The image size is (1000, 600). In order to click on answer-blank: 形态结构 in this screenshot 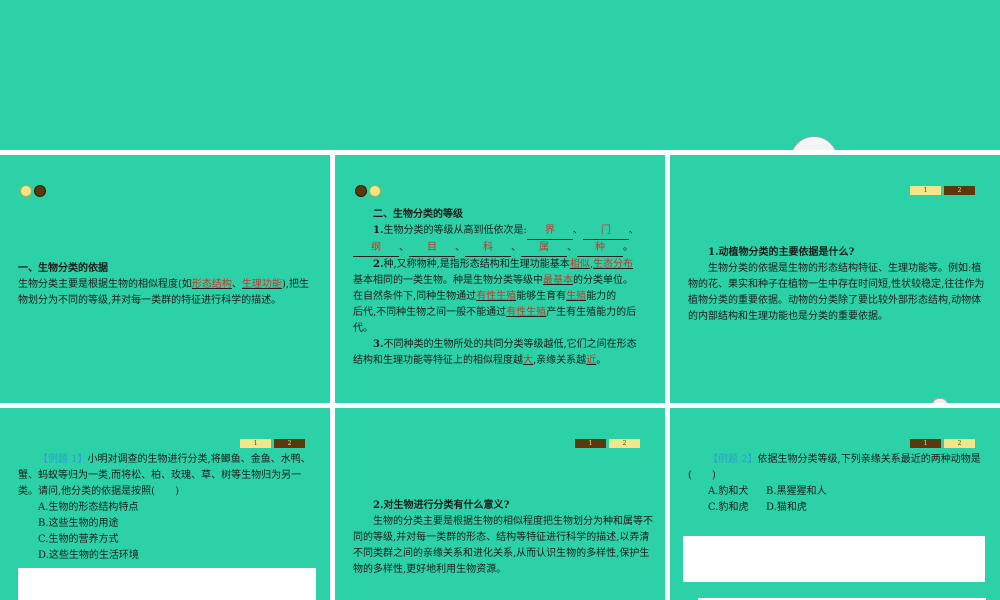, I will do `click(211, 284)`.